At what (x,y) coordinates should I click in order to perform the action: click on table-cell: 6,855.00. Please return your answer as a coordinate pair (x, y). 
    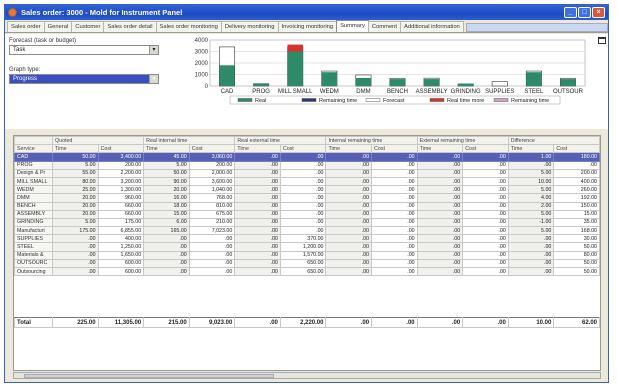
    Looking at the image, I should click on (121, 231).